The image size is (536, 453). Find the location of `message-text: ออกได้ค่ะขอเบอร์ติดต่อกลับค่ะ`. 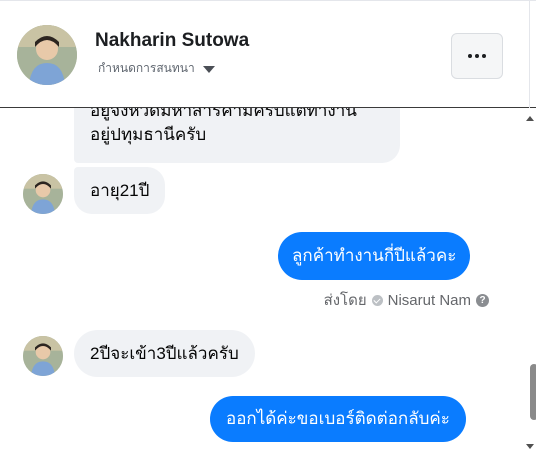

message-text: ออกได้ค่ะขอเบอร์ติดต่อกลับค่ะ is located at coordinates (338, 418).